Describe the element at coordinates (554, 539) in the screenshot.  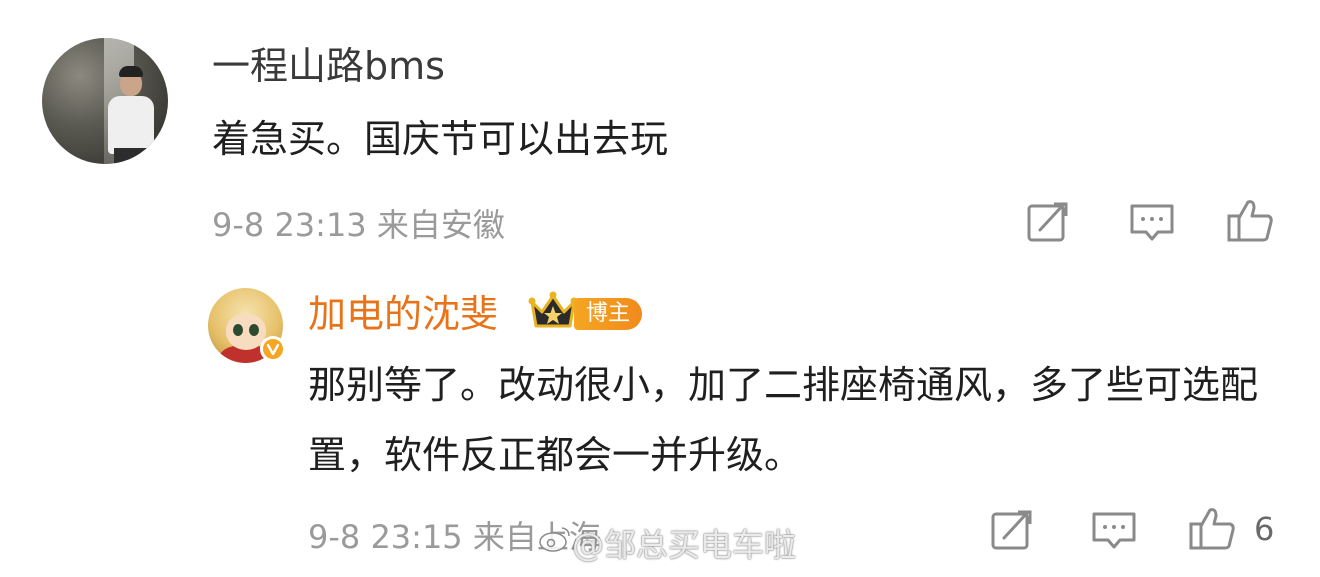
I see `weibo-logo-icon` at that location.